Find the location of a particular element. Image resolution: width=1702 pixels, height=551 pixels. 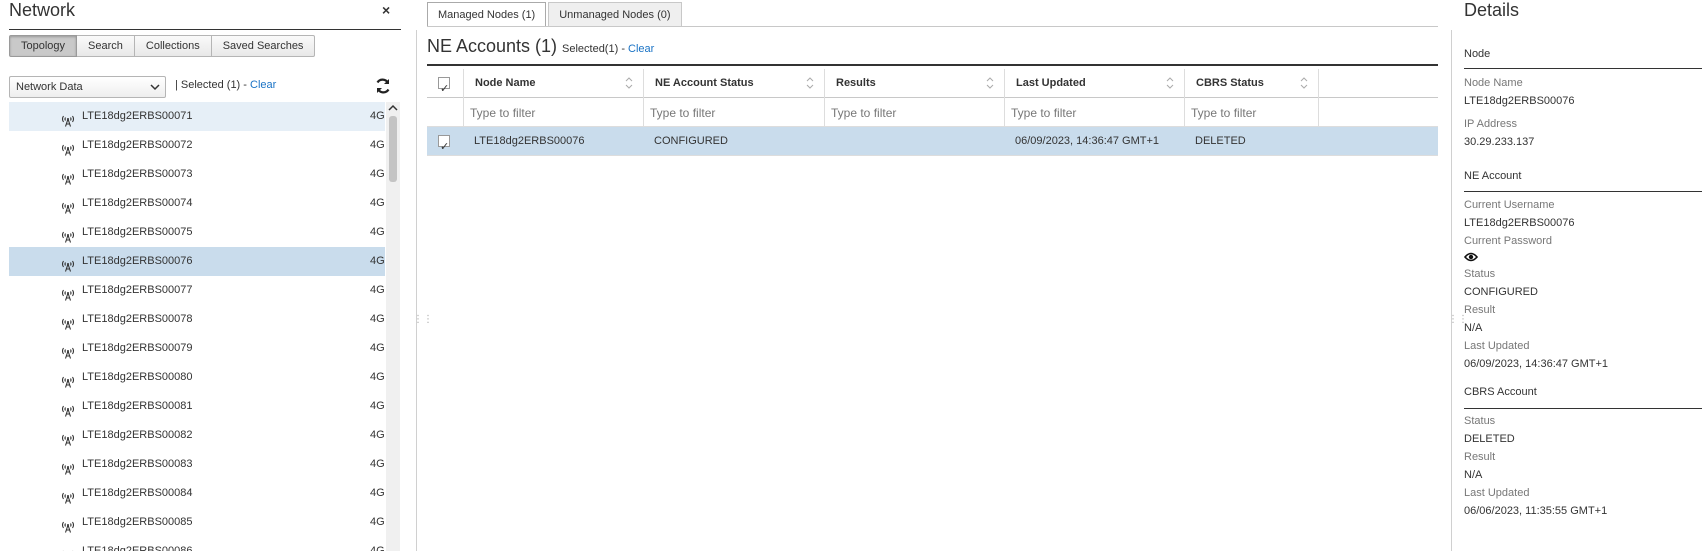

column-label: NE Account Status is located at coordinates (704, 83).